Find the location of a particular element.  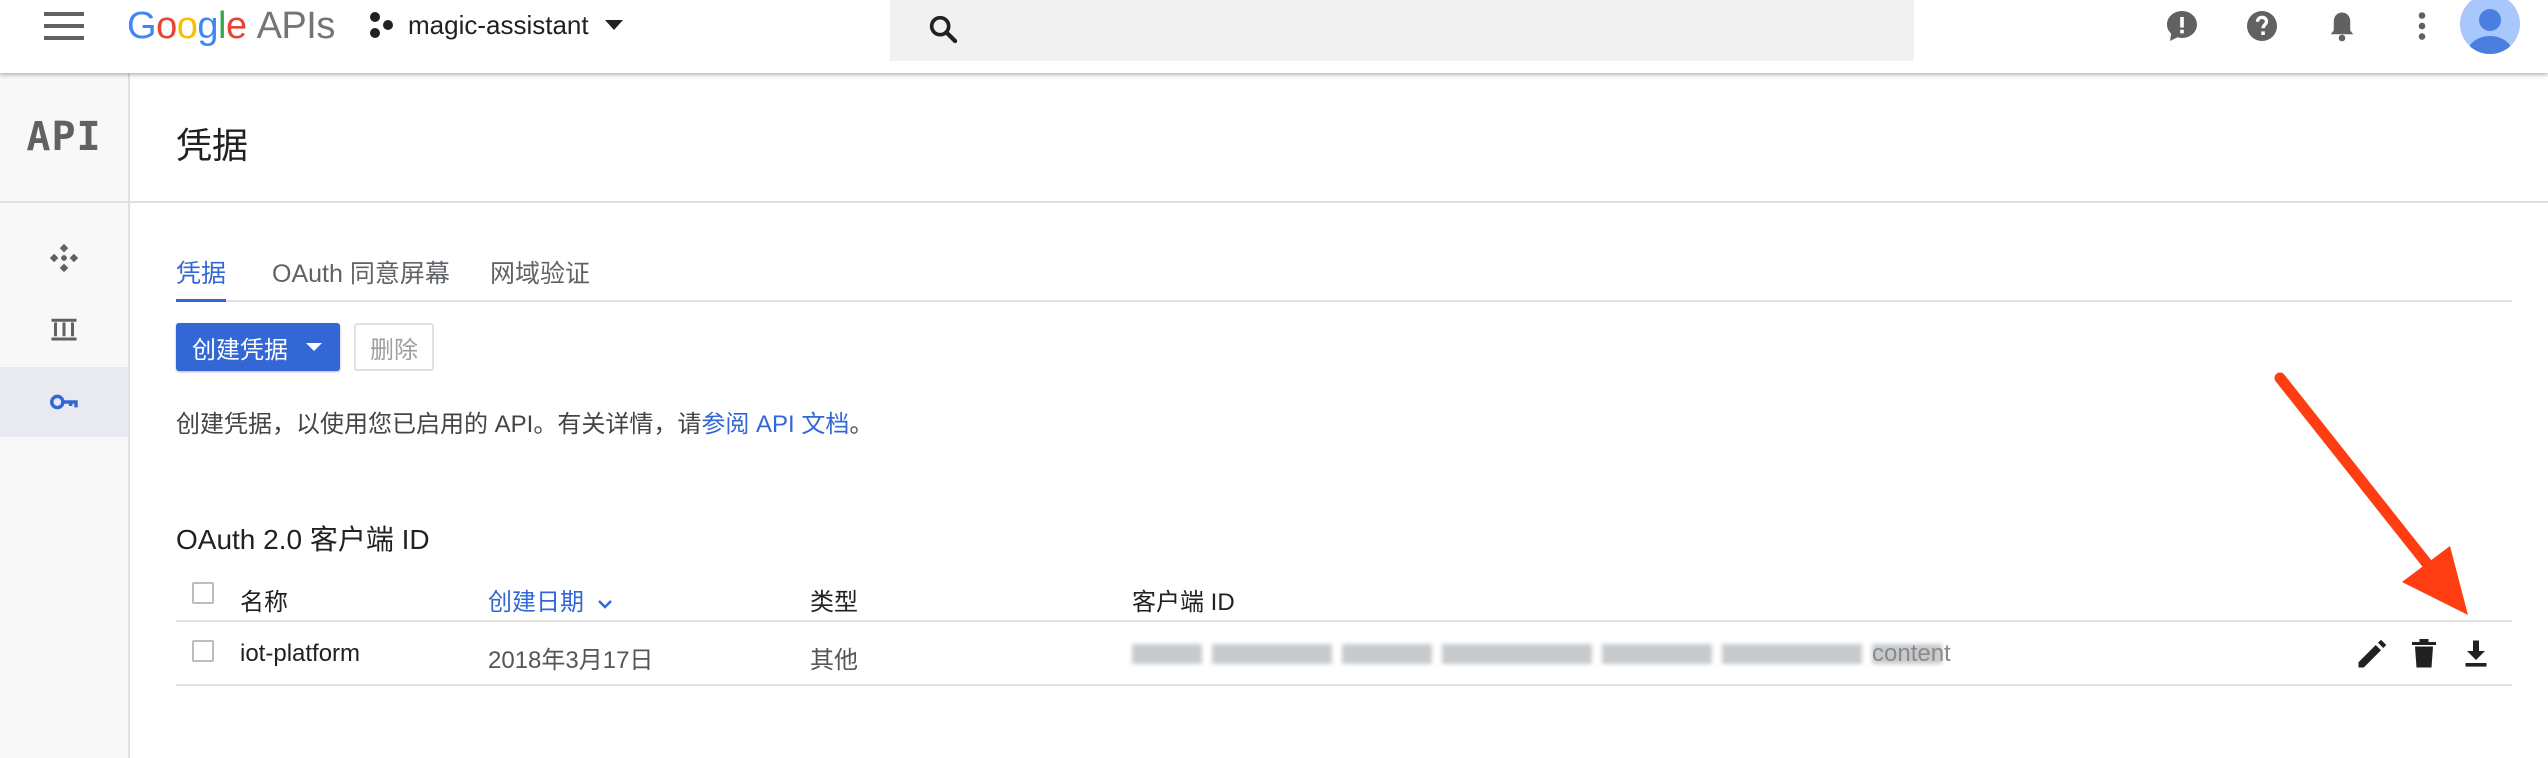

search-icon is located at coordinates (943, 29).